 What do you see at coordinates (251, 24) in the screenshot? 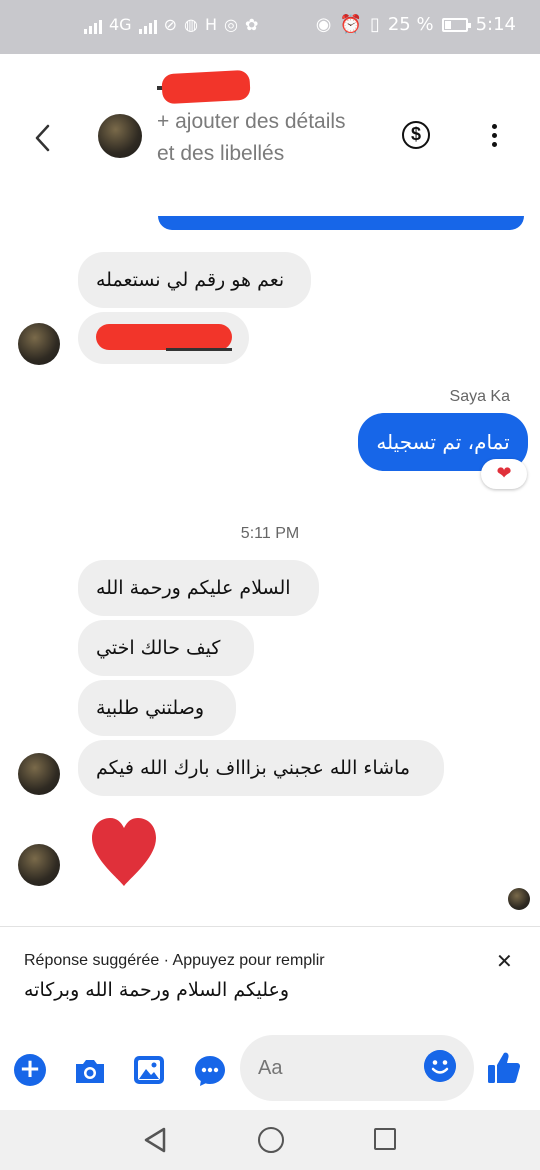
I see `app-icon: ✿` at bounding box center [251, 24].